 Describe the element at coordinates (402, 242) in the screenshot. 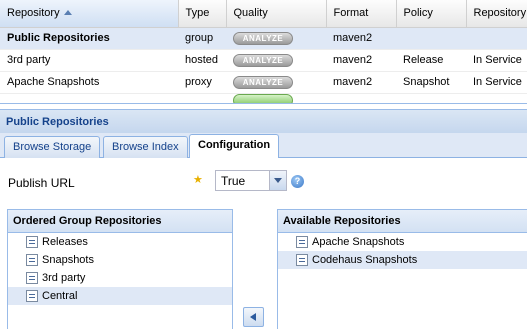

I see `list-item: Apache Snapshots` at that location.